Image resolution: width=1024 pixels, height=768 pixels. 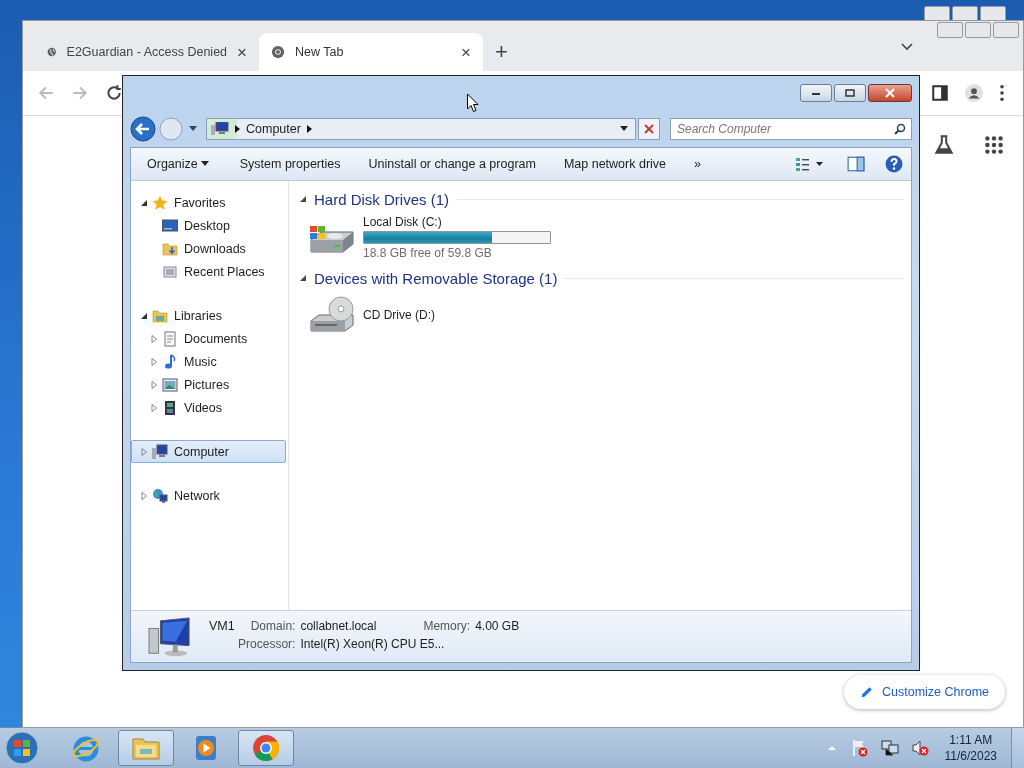 I want to click on star-icon, so click(x=160, y=202).